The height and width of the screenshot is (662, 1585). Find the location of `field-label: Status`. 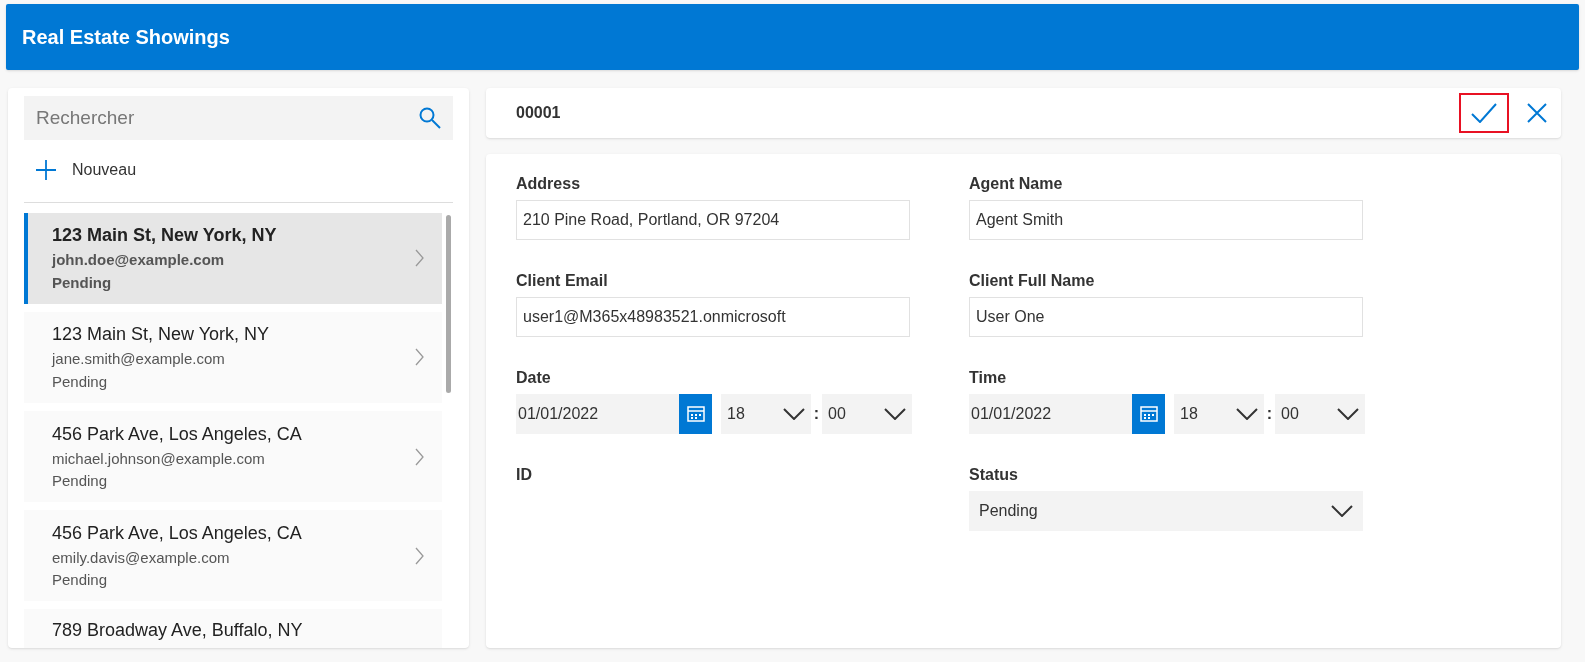

field-label: Status is located at coordinates (994, 475).